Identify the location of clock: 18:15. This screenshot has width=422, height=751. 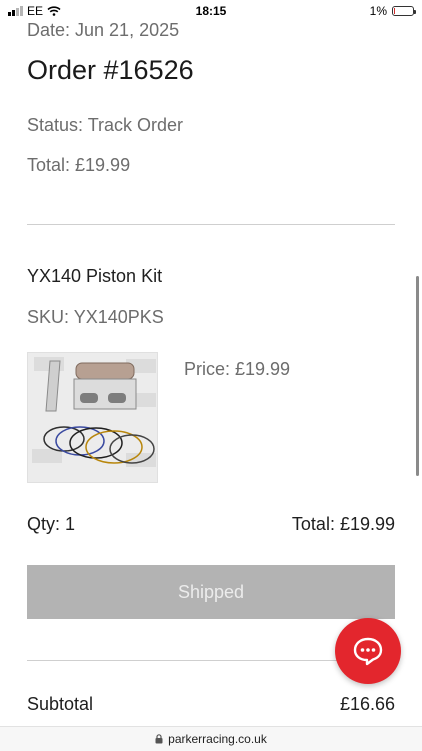
(211, 11).